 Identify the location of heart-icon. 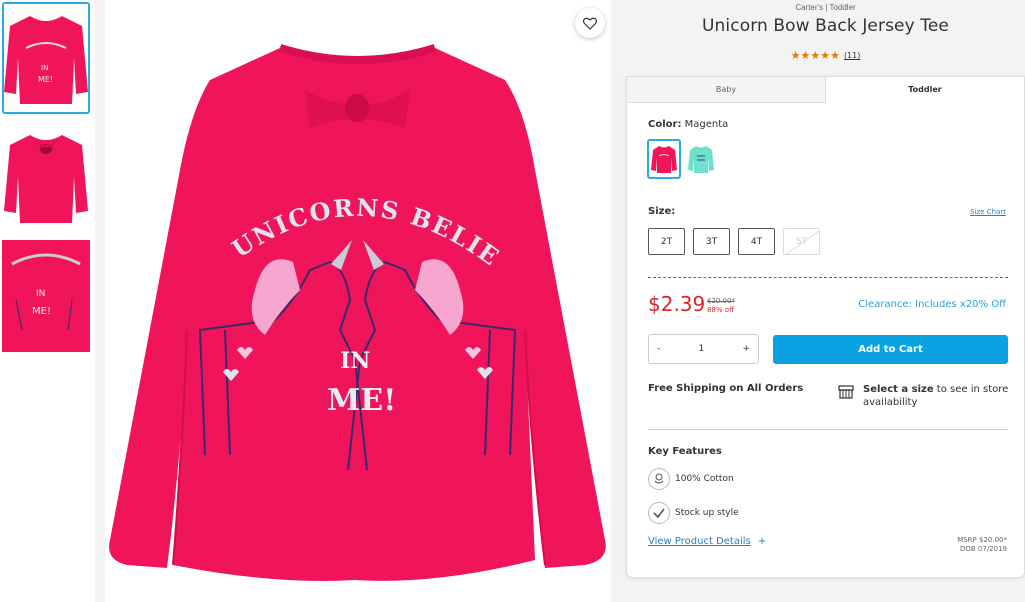
(590, 23).